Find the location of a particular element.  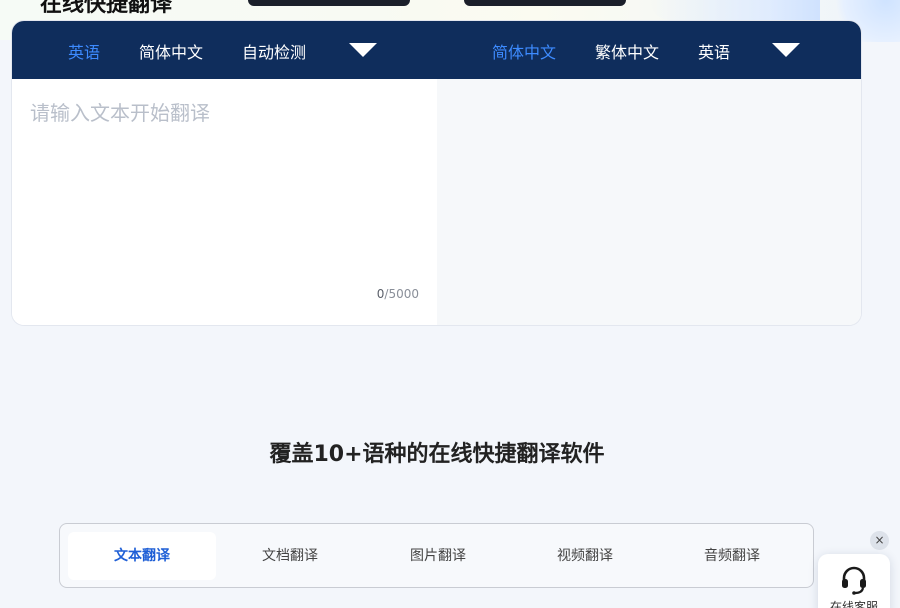

source-text-input is located at coordinates (225, 187).